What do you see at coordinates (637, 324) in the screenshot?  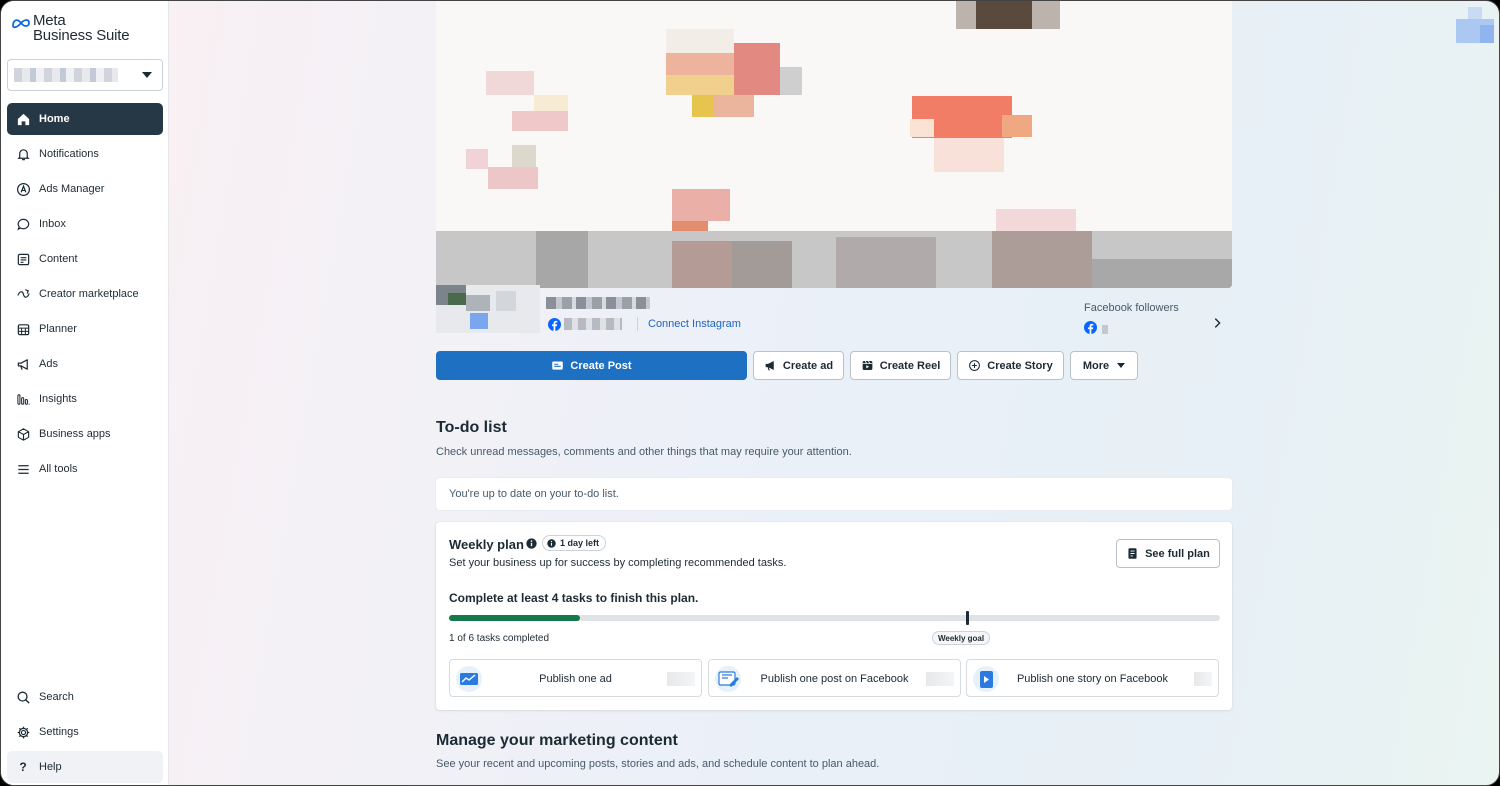 I see `divider` at bounding box center [637, 324].